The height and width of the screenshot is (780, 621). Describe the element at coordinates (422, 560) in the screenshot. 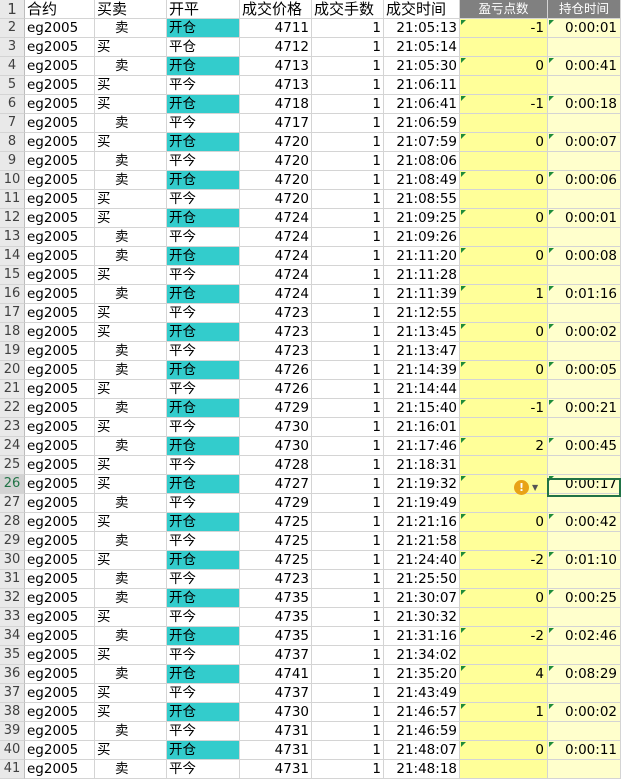

I see `cell-time: 21:24:40` at that location.